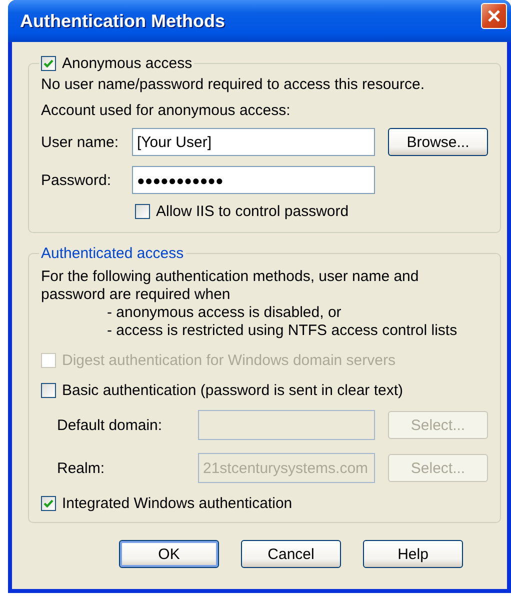  I want to click on account-caption: Account used for anonymous access:, so click(166, 110).